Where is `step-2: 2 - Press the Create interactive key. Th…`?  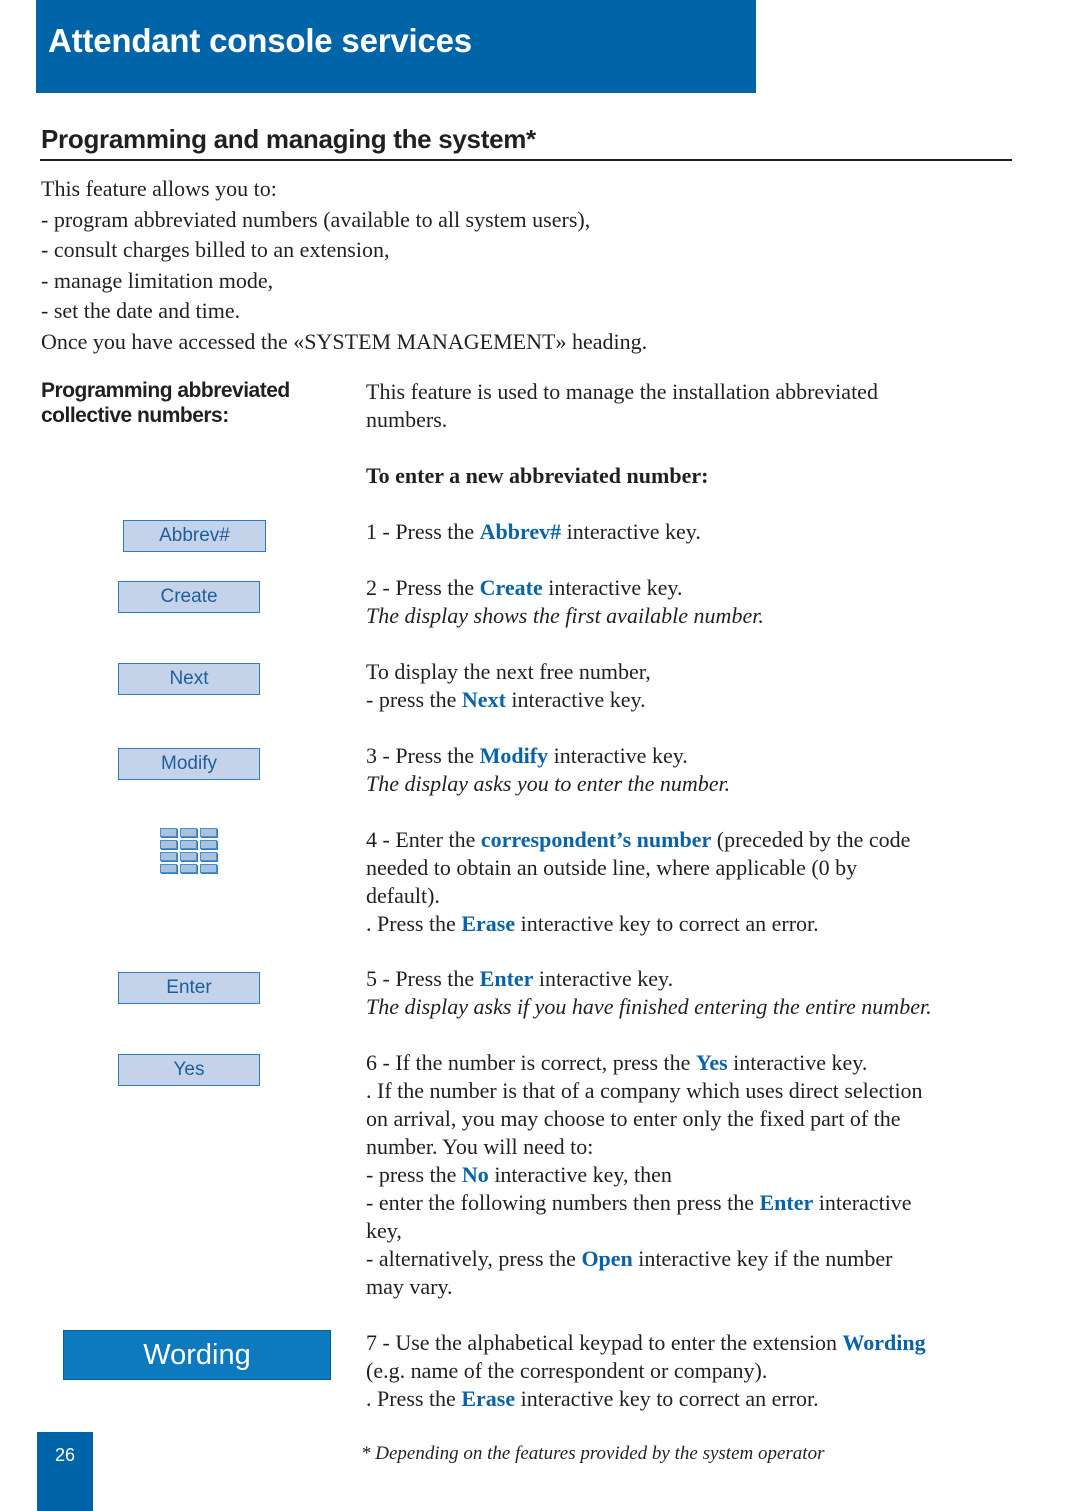
step-2: 2 - Press the Create interactive key. Th… is located at coordinates (696, 602).